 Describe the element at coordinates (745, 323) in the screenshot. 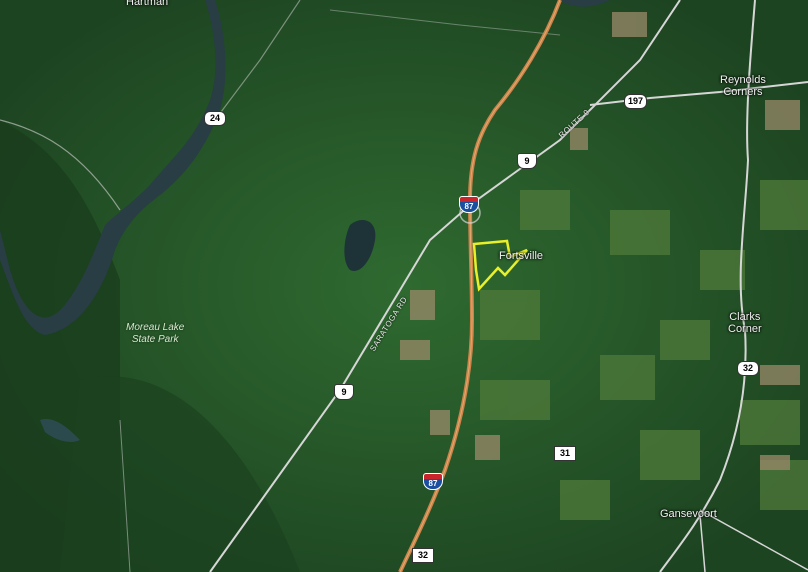

I see `place-clarks-corner: Clarks Corner` at that location.